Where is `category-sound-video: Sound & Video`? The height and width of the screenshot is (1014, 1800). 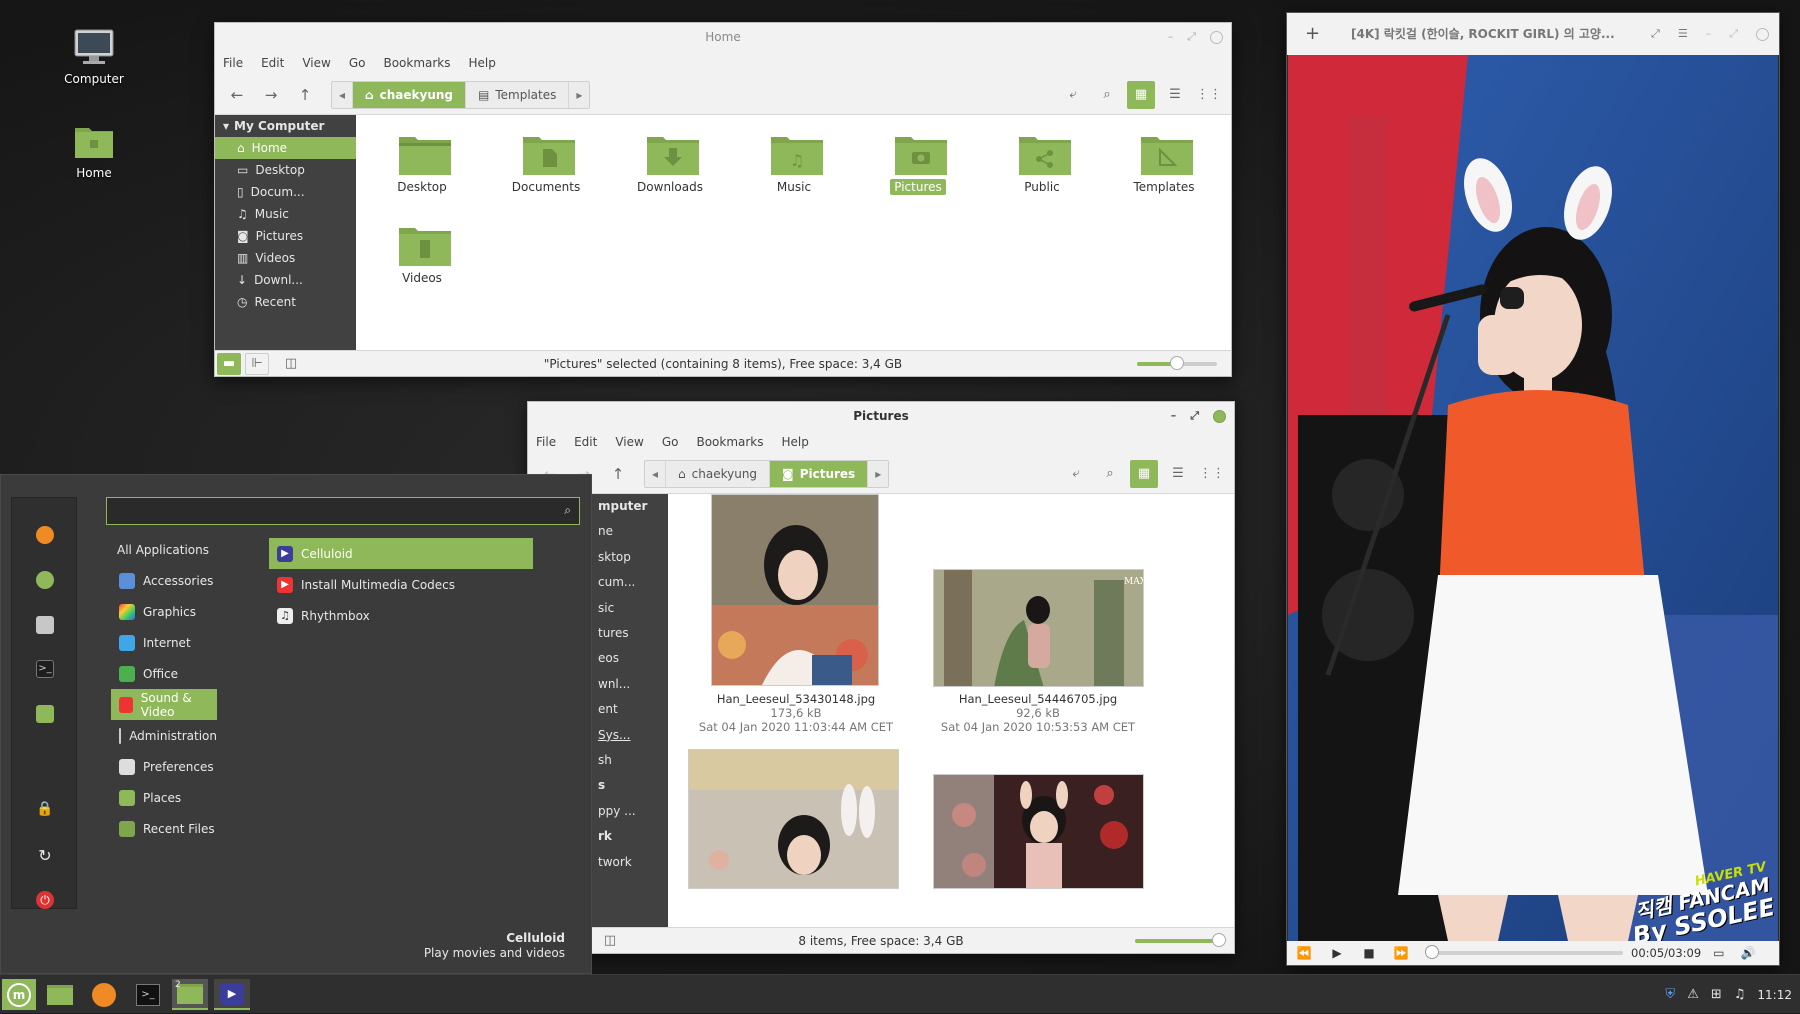
category-sound-video: Sound & Video is located at coordinates (164, 704).